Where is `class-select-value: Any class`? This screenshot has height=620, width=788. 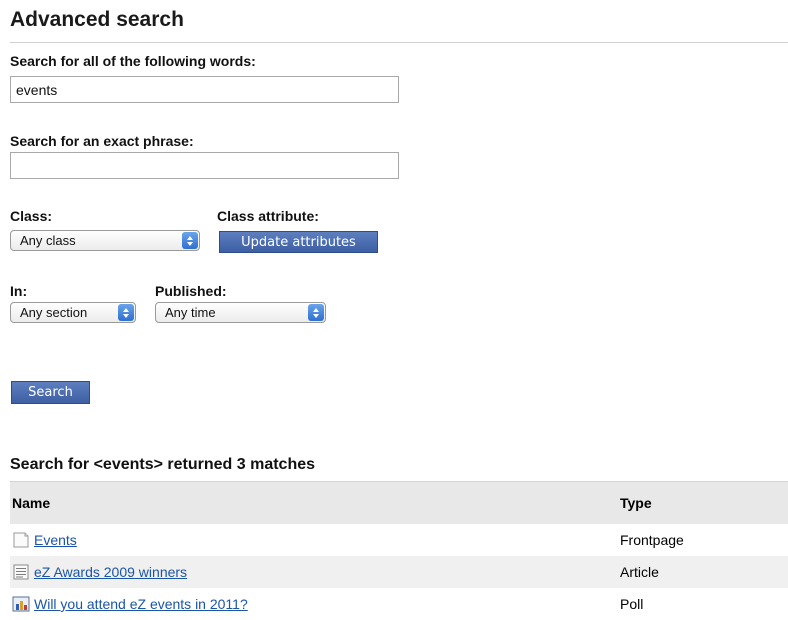
class-select-value: Any class is located at coordinates (48, 240).